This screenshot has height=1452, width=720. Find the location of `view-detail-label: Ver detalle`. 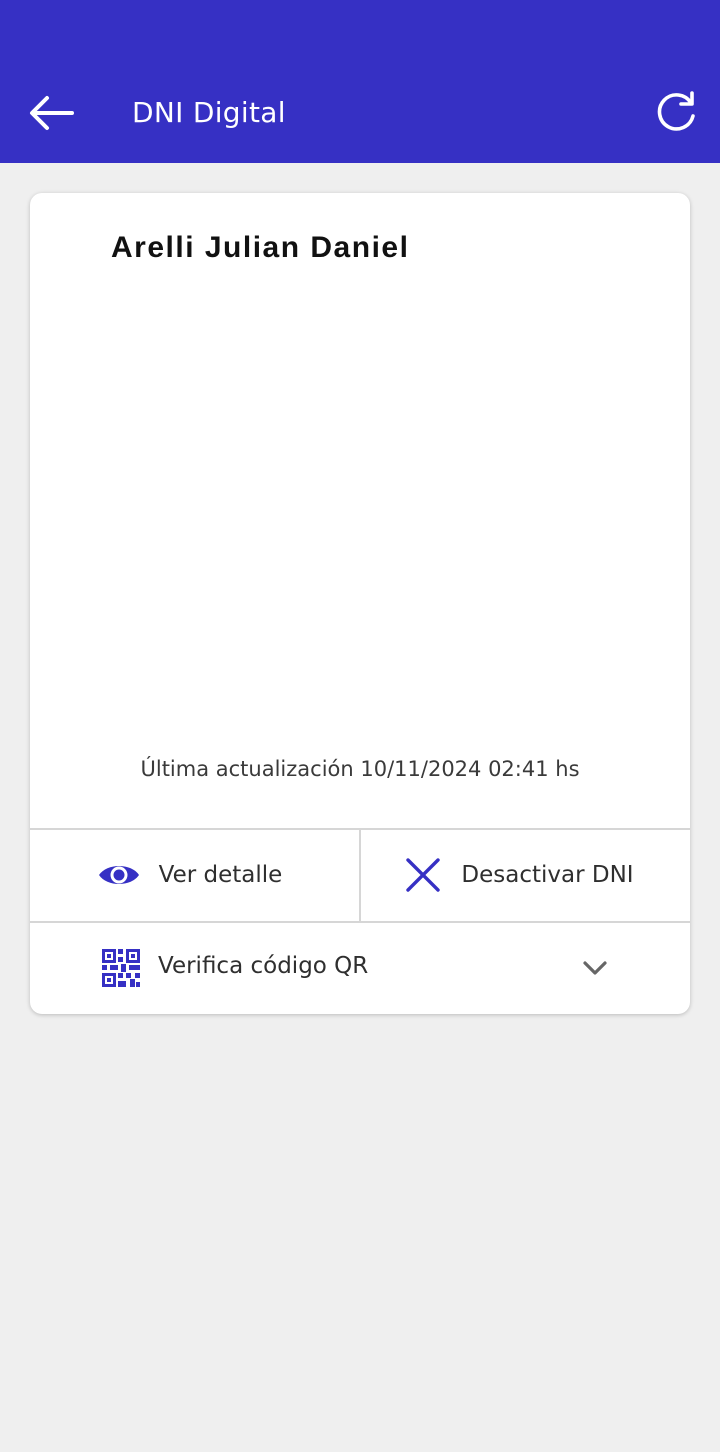

view-detail-label: Ver detalle is located at coordinates (220, 875).